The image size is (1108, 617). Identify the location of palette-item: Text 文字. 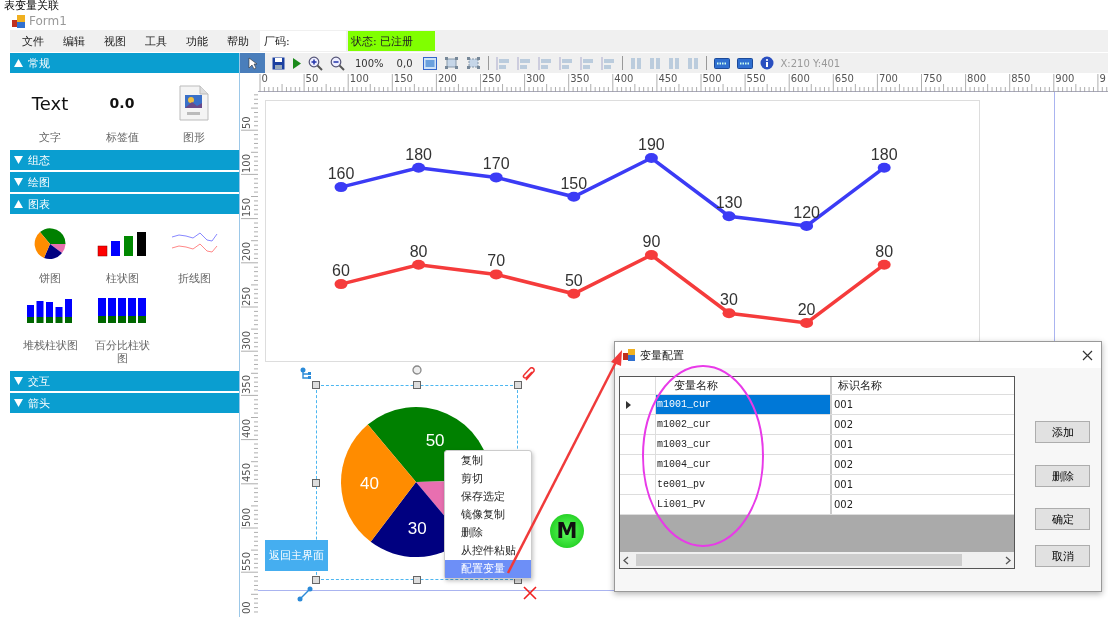
(50, 112).